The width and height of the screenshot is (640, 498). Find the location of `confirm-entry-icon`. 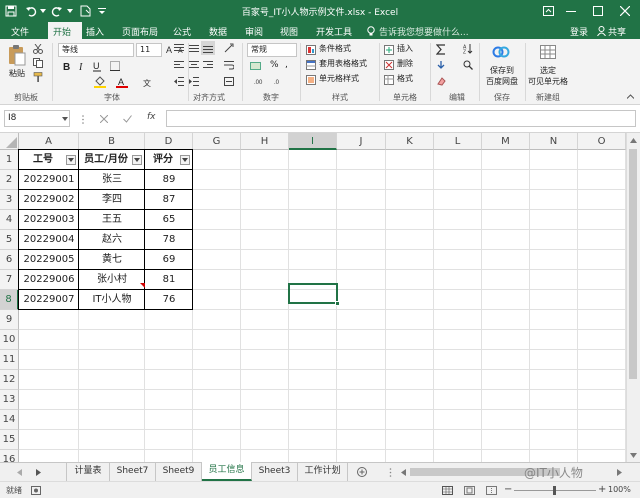

confirm-entry-icon is located at coordinates (127, 119).